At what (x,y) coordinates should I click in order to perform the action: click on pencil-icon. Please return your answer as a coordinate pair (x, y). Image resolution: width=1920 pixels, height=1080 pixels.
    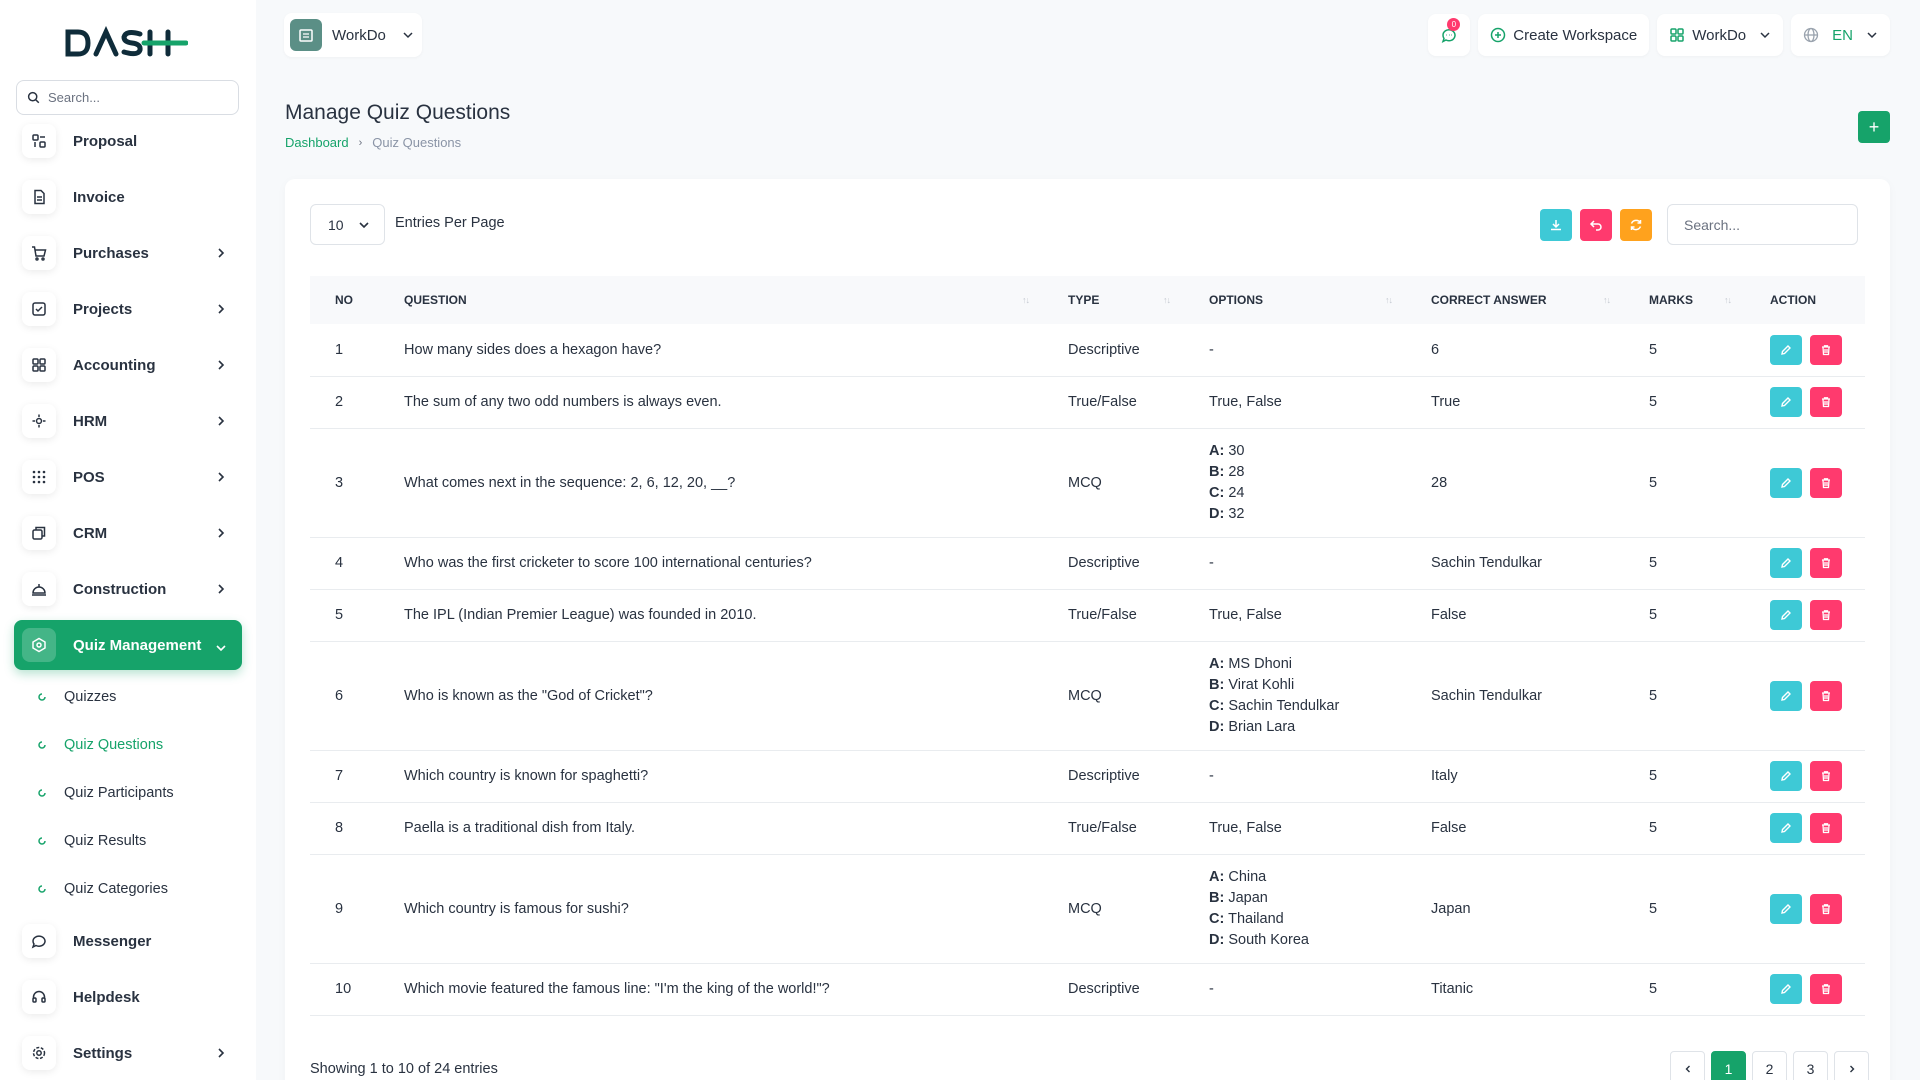
    Looking at the image, I should click on (1786, 482).